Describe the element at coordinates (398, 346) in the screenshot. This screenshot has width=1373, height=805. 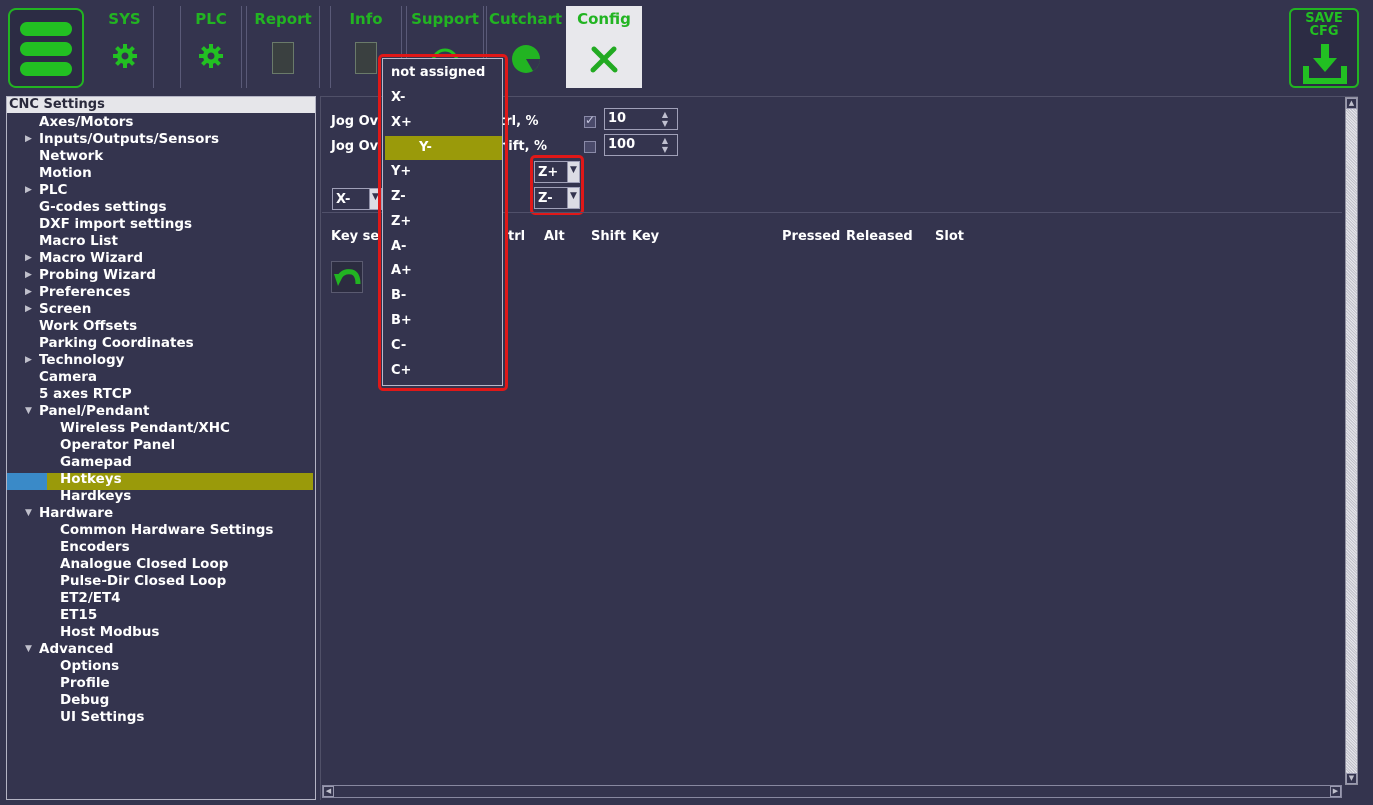
I see `option-c-minus: C-` at that location.